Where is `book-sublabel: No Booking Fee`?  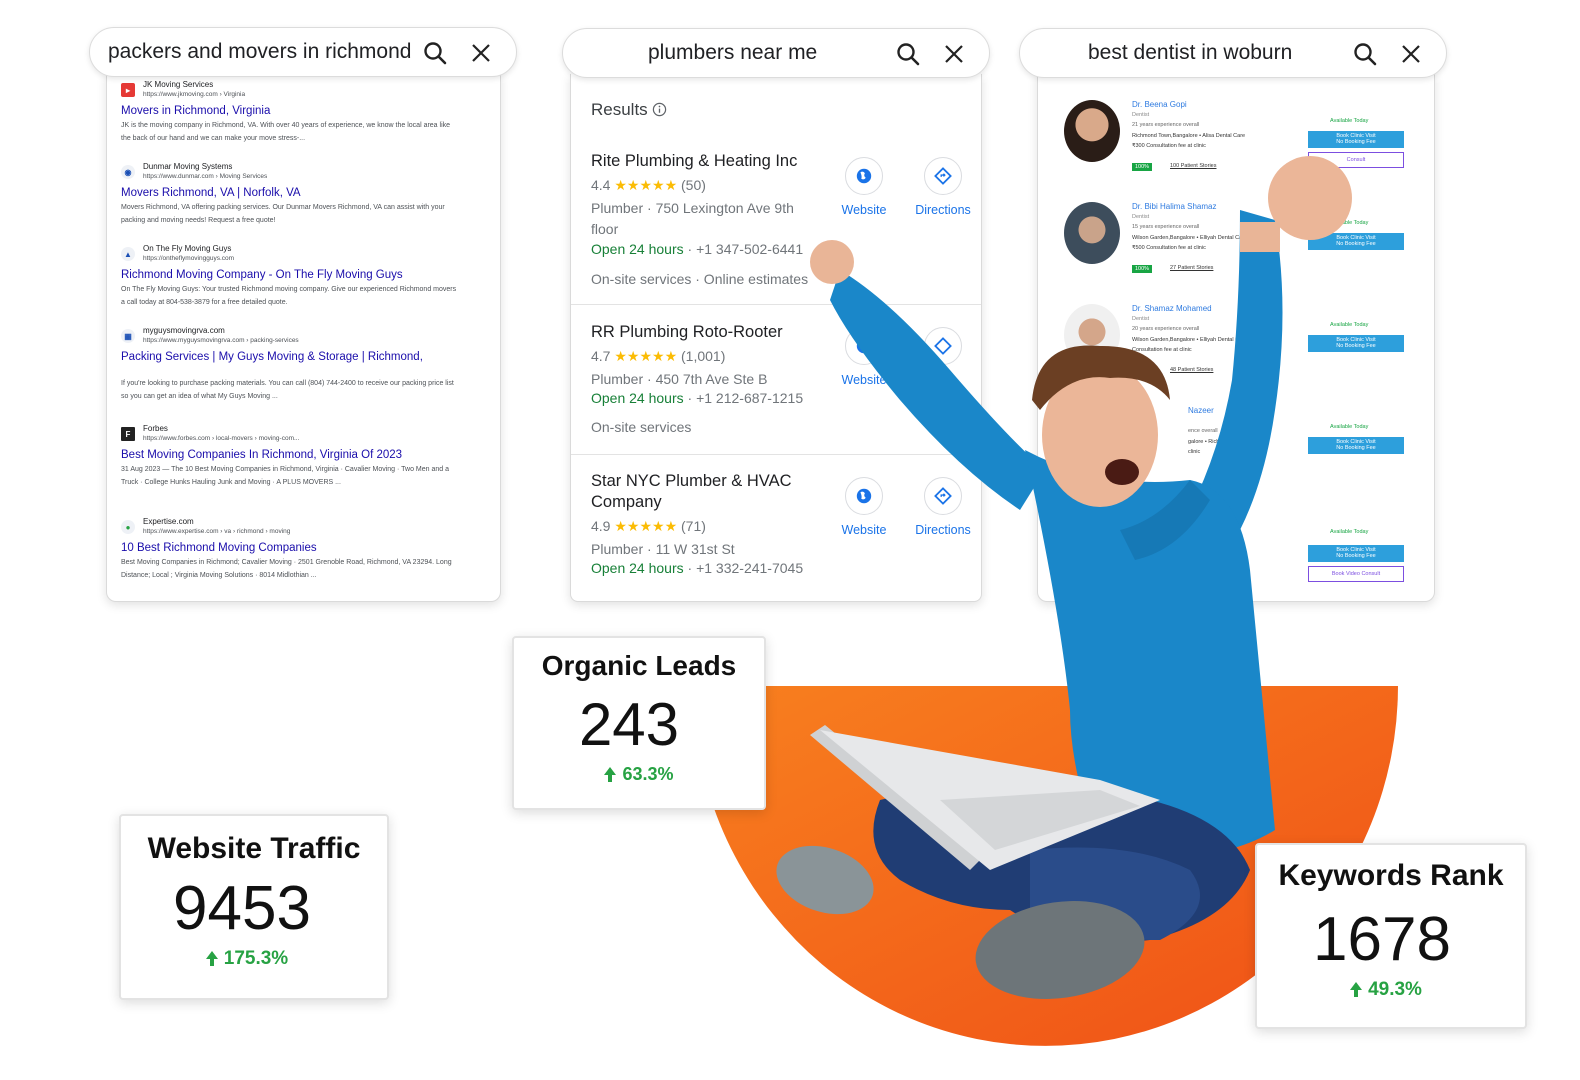 book-sublabel: No Booking Fee is located at coordinates (1356, 556).